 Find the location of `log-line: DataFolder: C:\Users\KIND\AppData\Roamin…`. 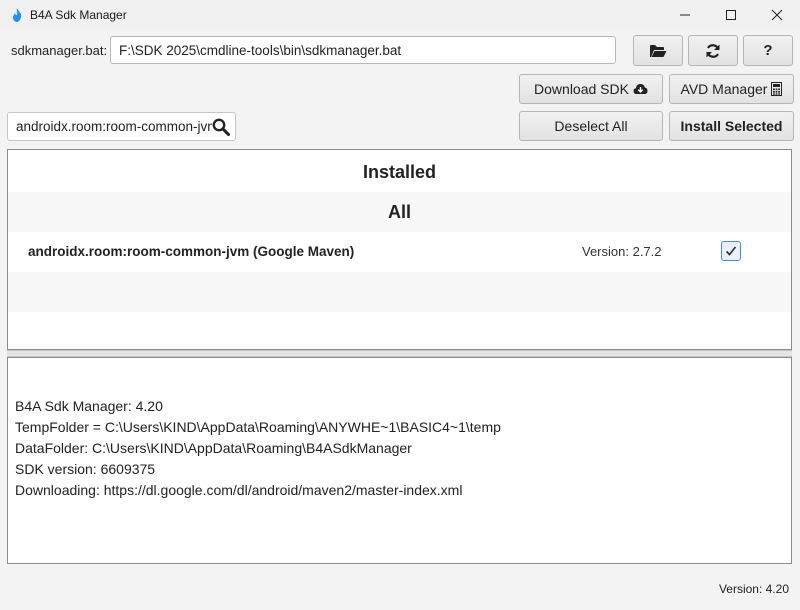

log-line: DataFolder: C:\Users\KIND\AppData\Roamin… is located at coordinates (213, 448).